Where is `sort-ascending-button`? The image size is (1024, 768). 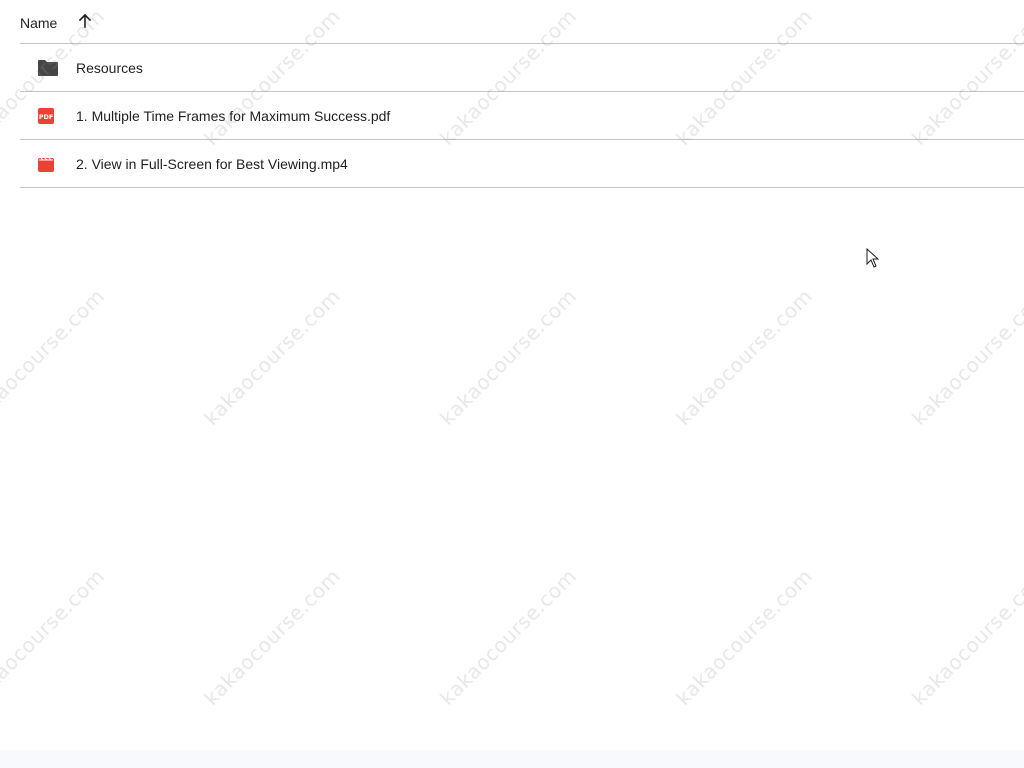
sort-ascending-button is located at coordinates (85, 21).